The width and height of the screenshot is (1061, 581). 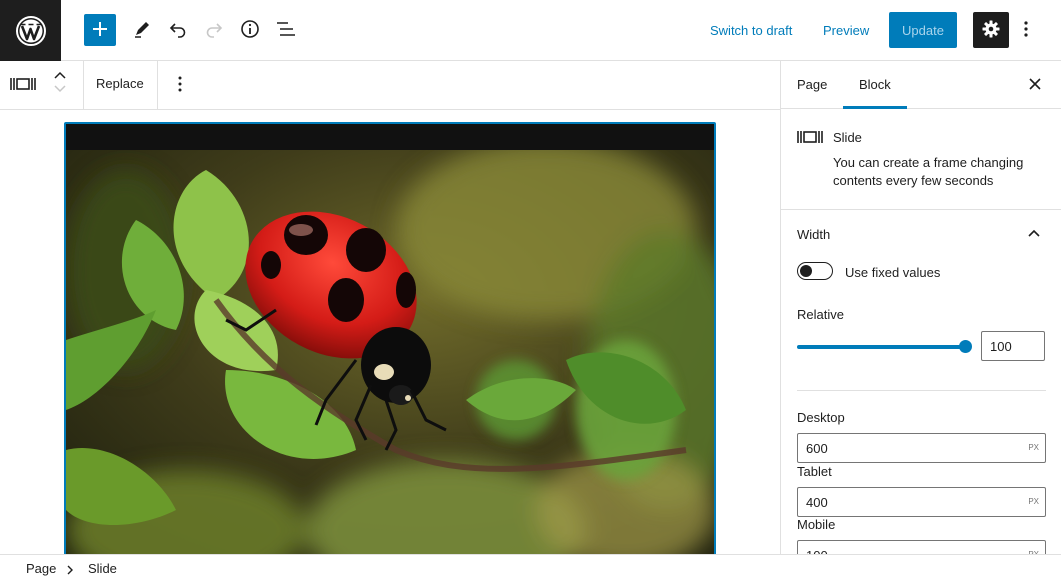 I want to click on undo-button, so click(x=178, y=30).